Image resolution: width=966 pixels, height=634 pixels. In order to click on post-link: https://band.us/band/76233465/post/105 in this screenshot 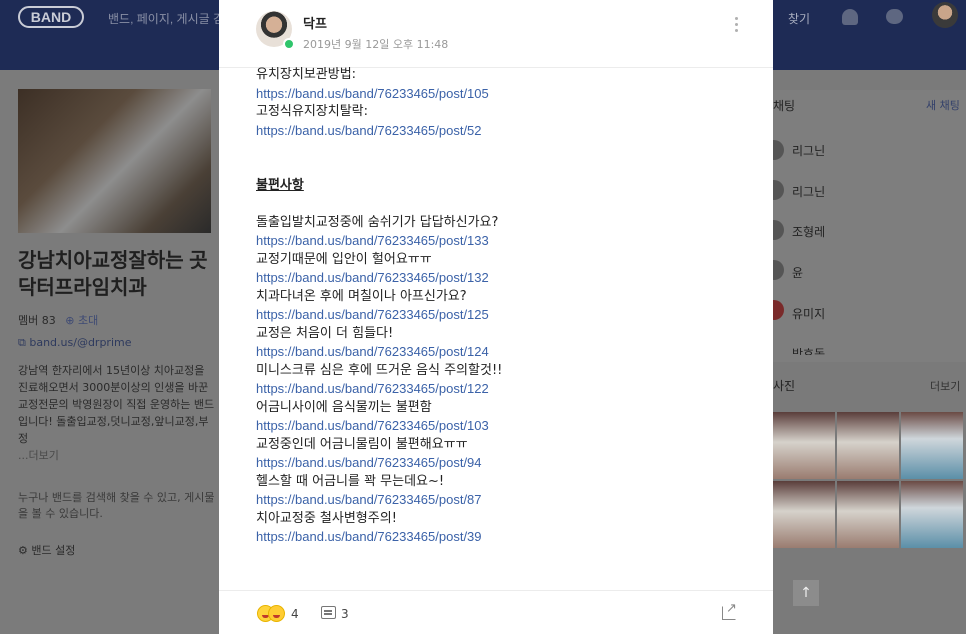, I will do `click(501, 94)`.